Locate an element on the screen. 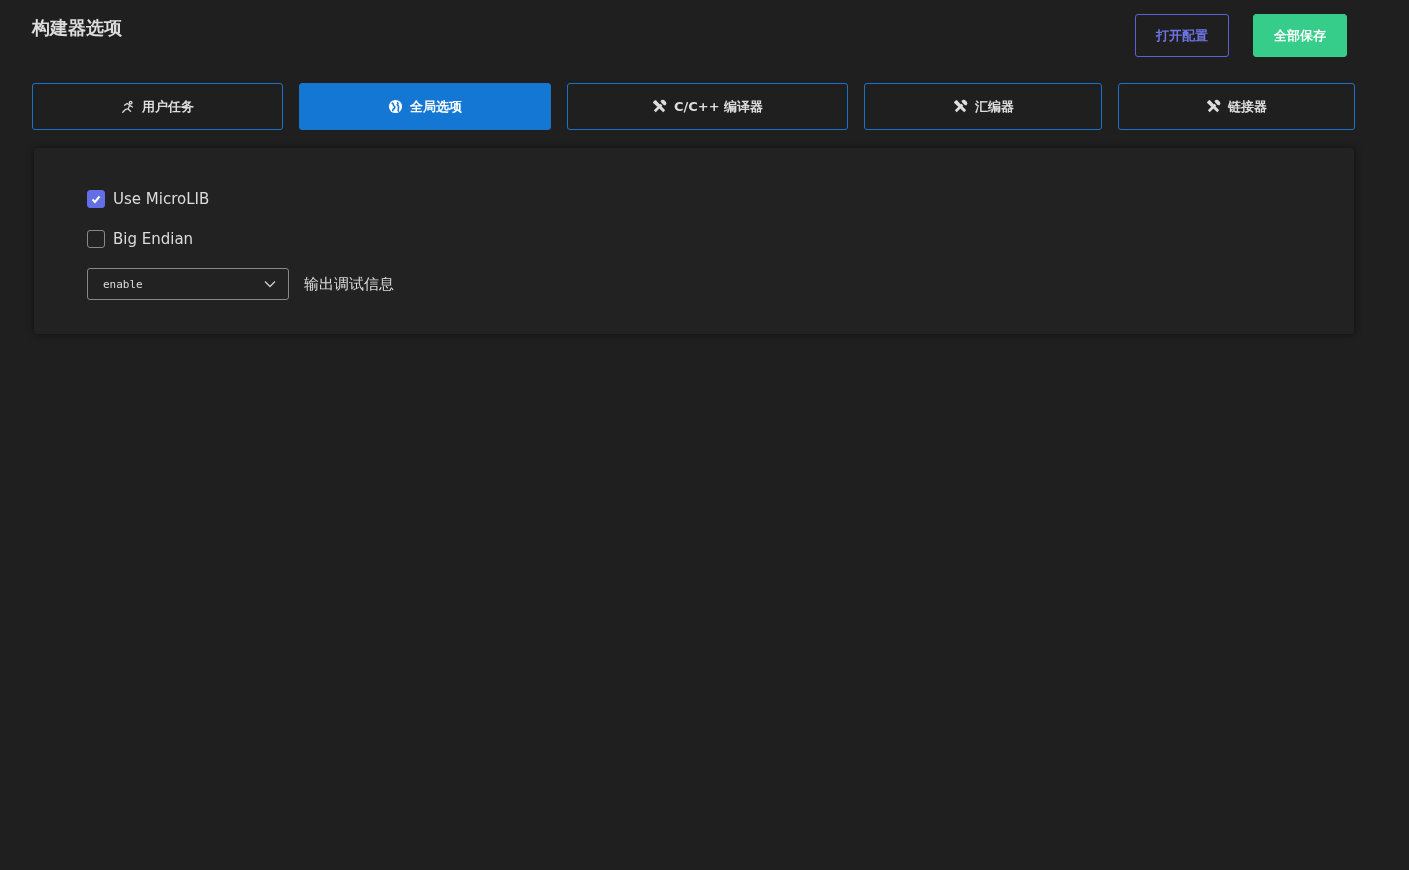  select-label: 输出调试信息 is located at coordinates (349, 284).